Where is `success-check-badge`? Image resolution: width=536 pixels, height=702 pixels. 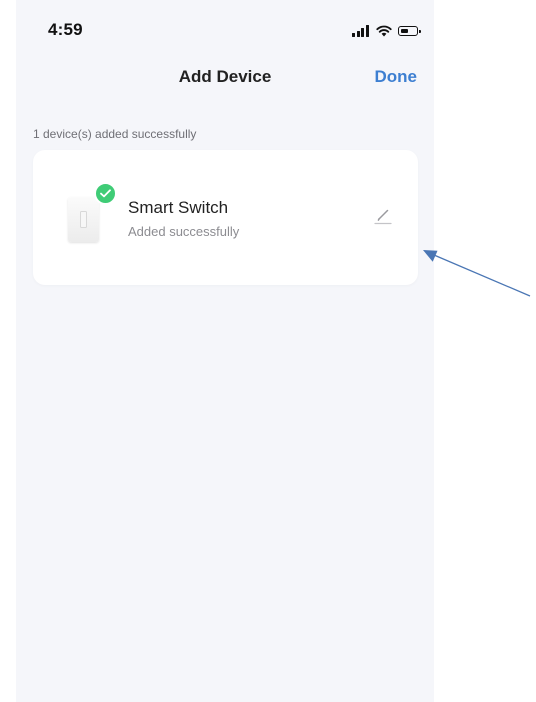 success-check-badge is located at coordinates (105, 193).